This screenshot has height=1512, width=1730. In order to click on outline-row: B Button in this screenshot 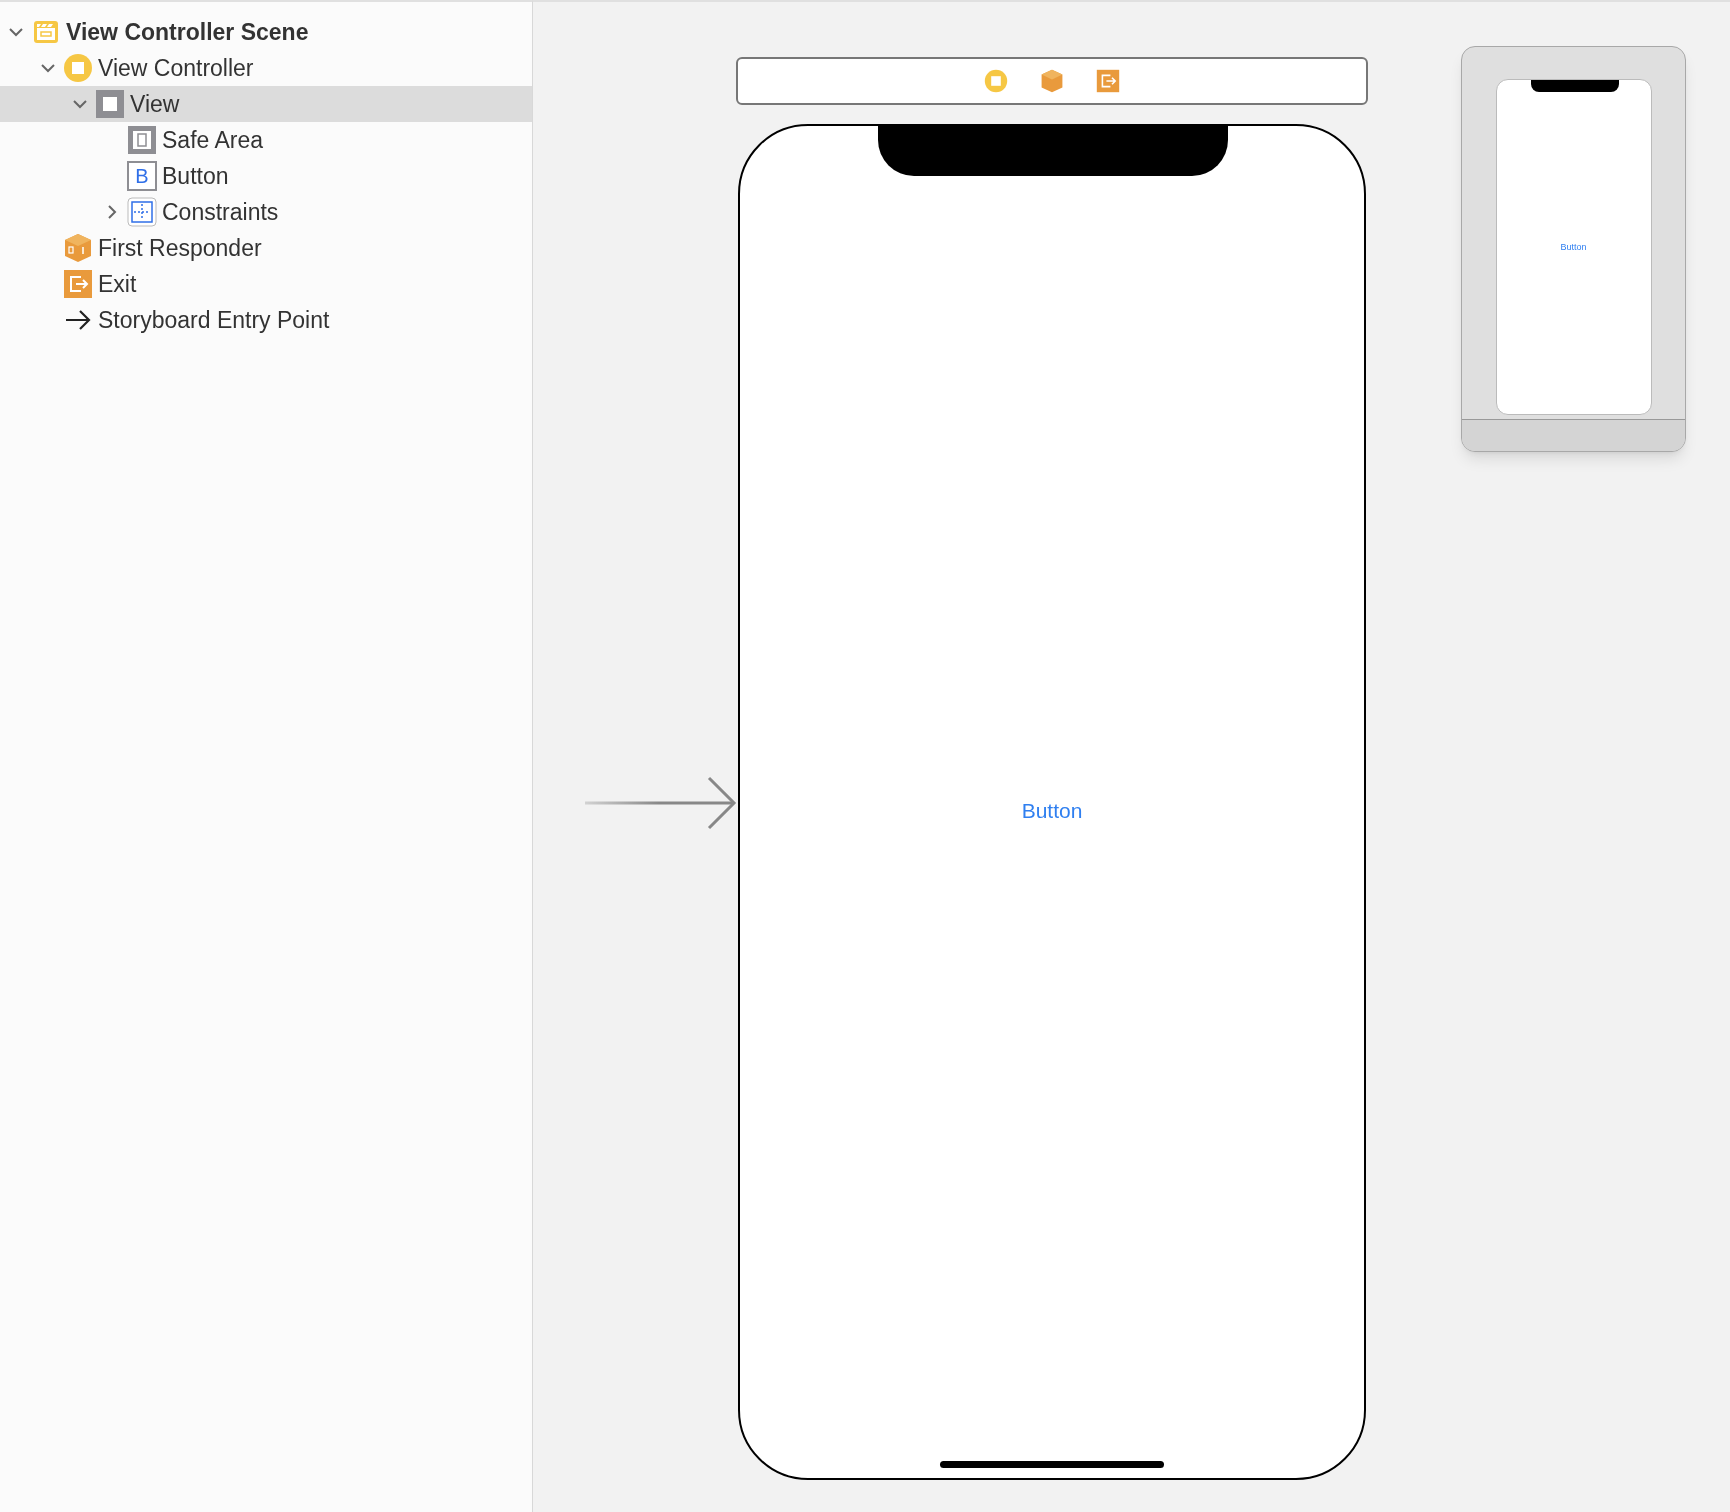, I will do `click(266, 176)`.